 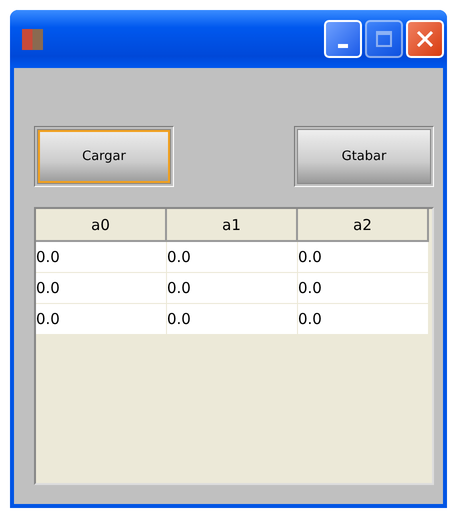 What do you see at coordinates (363, 225) in the screenshot?
I see `column-header: a2` at bounding box center [363, 225].